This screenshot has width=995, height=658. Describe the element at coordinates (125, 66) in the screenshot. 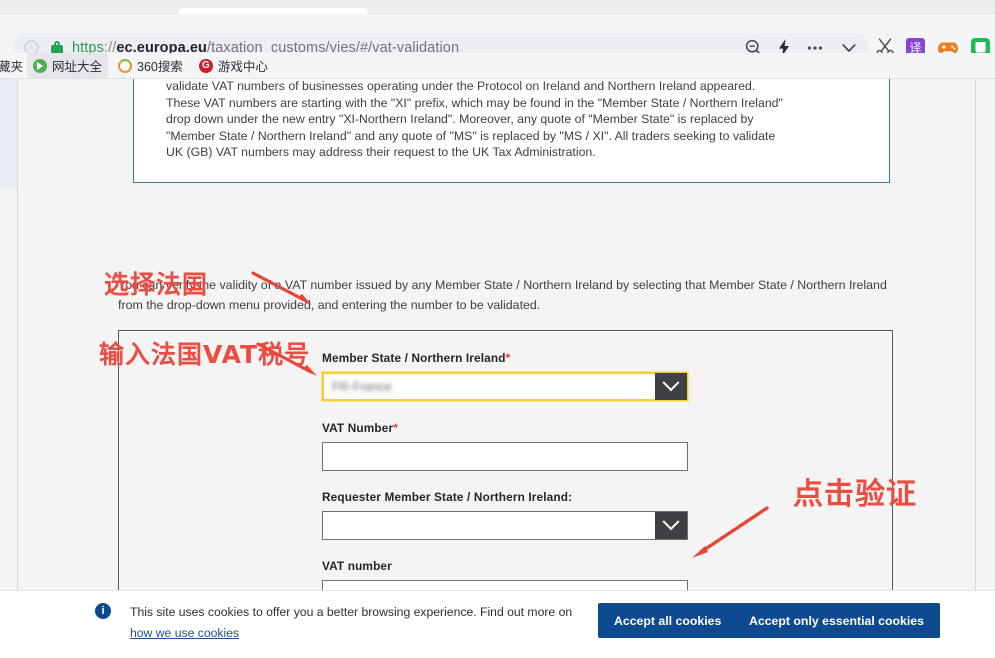

I see `search-360-icon` at that location.